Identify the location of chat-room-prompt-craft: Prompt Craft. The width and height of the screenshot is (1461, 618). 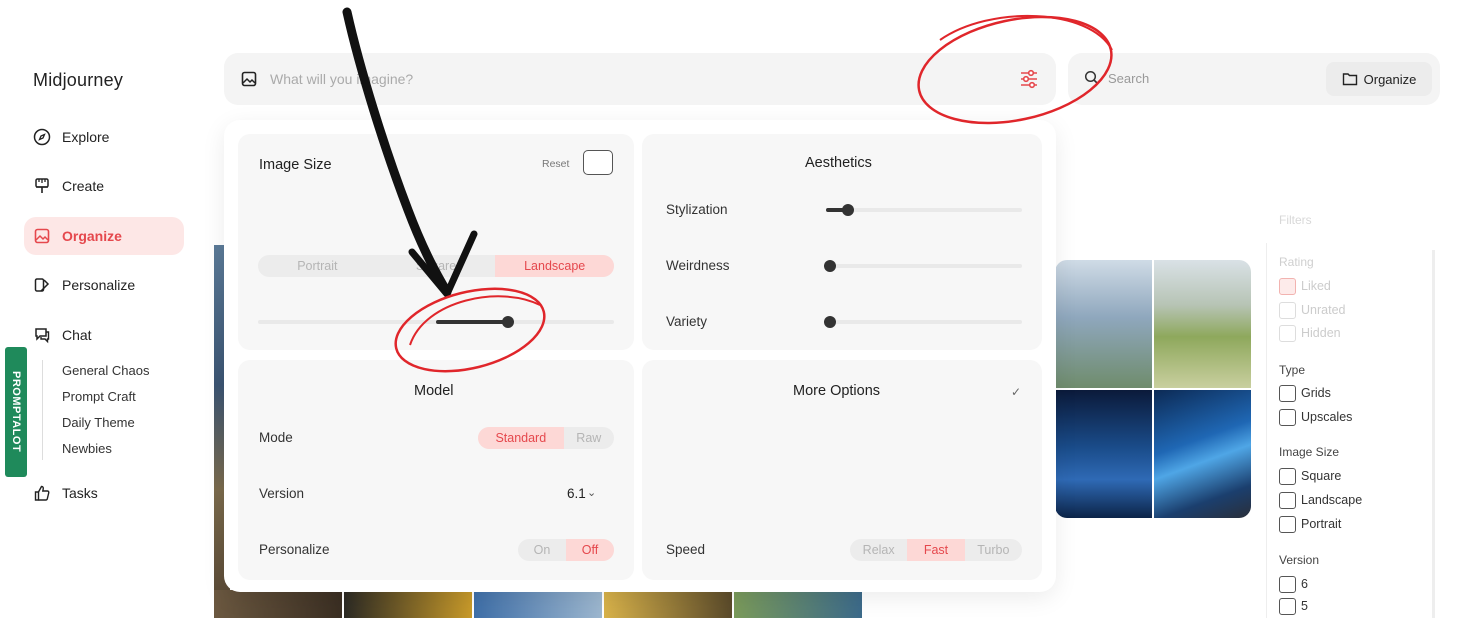
(99, 396).